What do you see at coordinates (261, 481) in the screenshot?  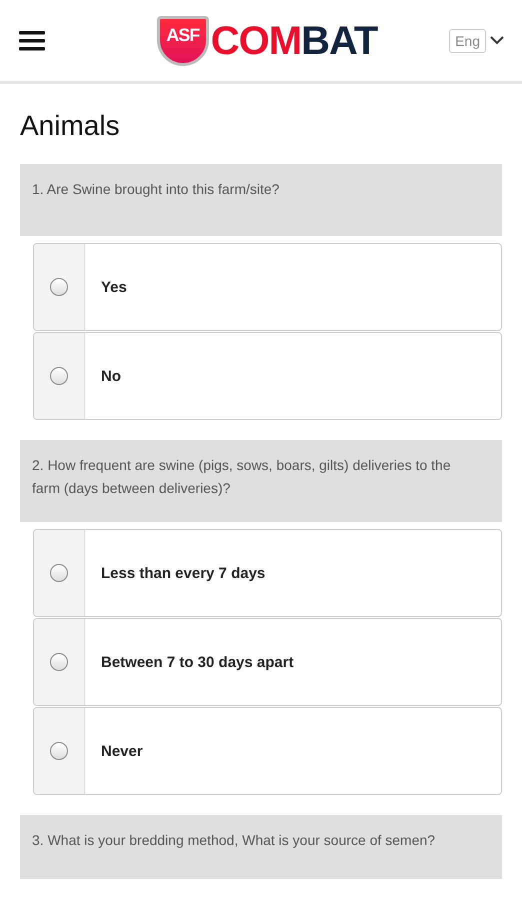 I see `question-text: 2. How frequent are swine (pigs, sows, boars, gilts) deliveries to the farm (days between deliveries)?` at bounding box center [261, 481].